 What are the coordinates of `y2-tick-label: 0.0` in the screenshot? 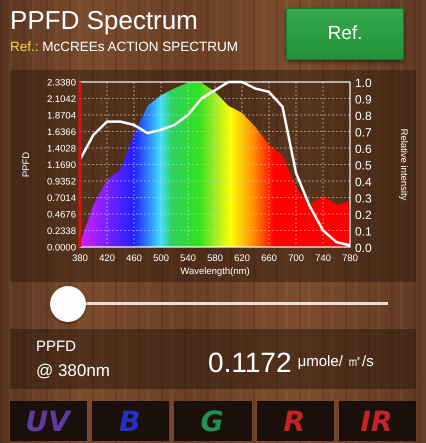 It's located at (363, 248).